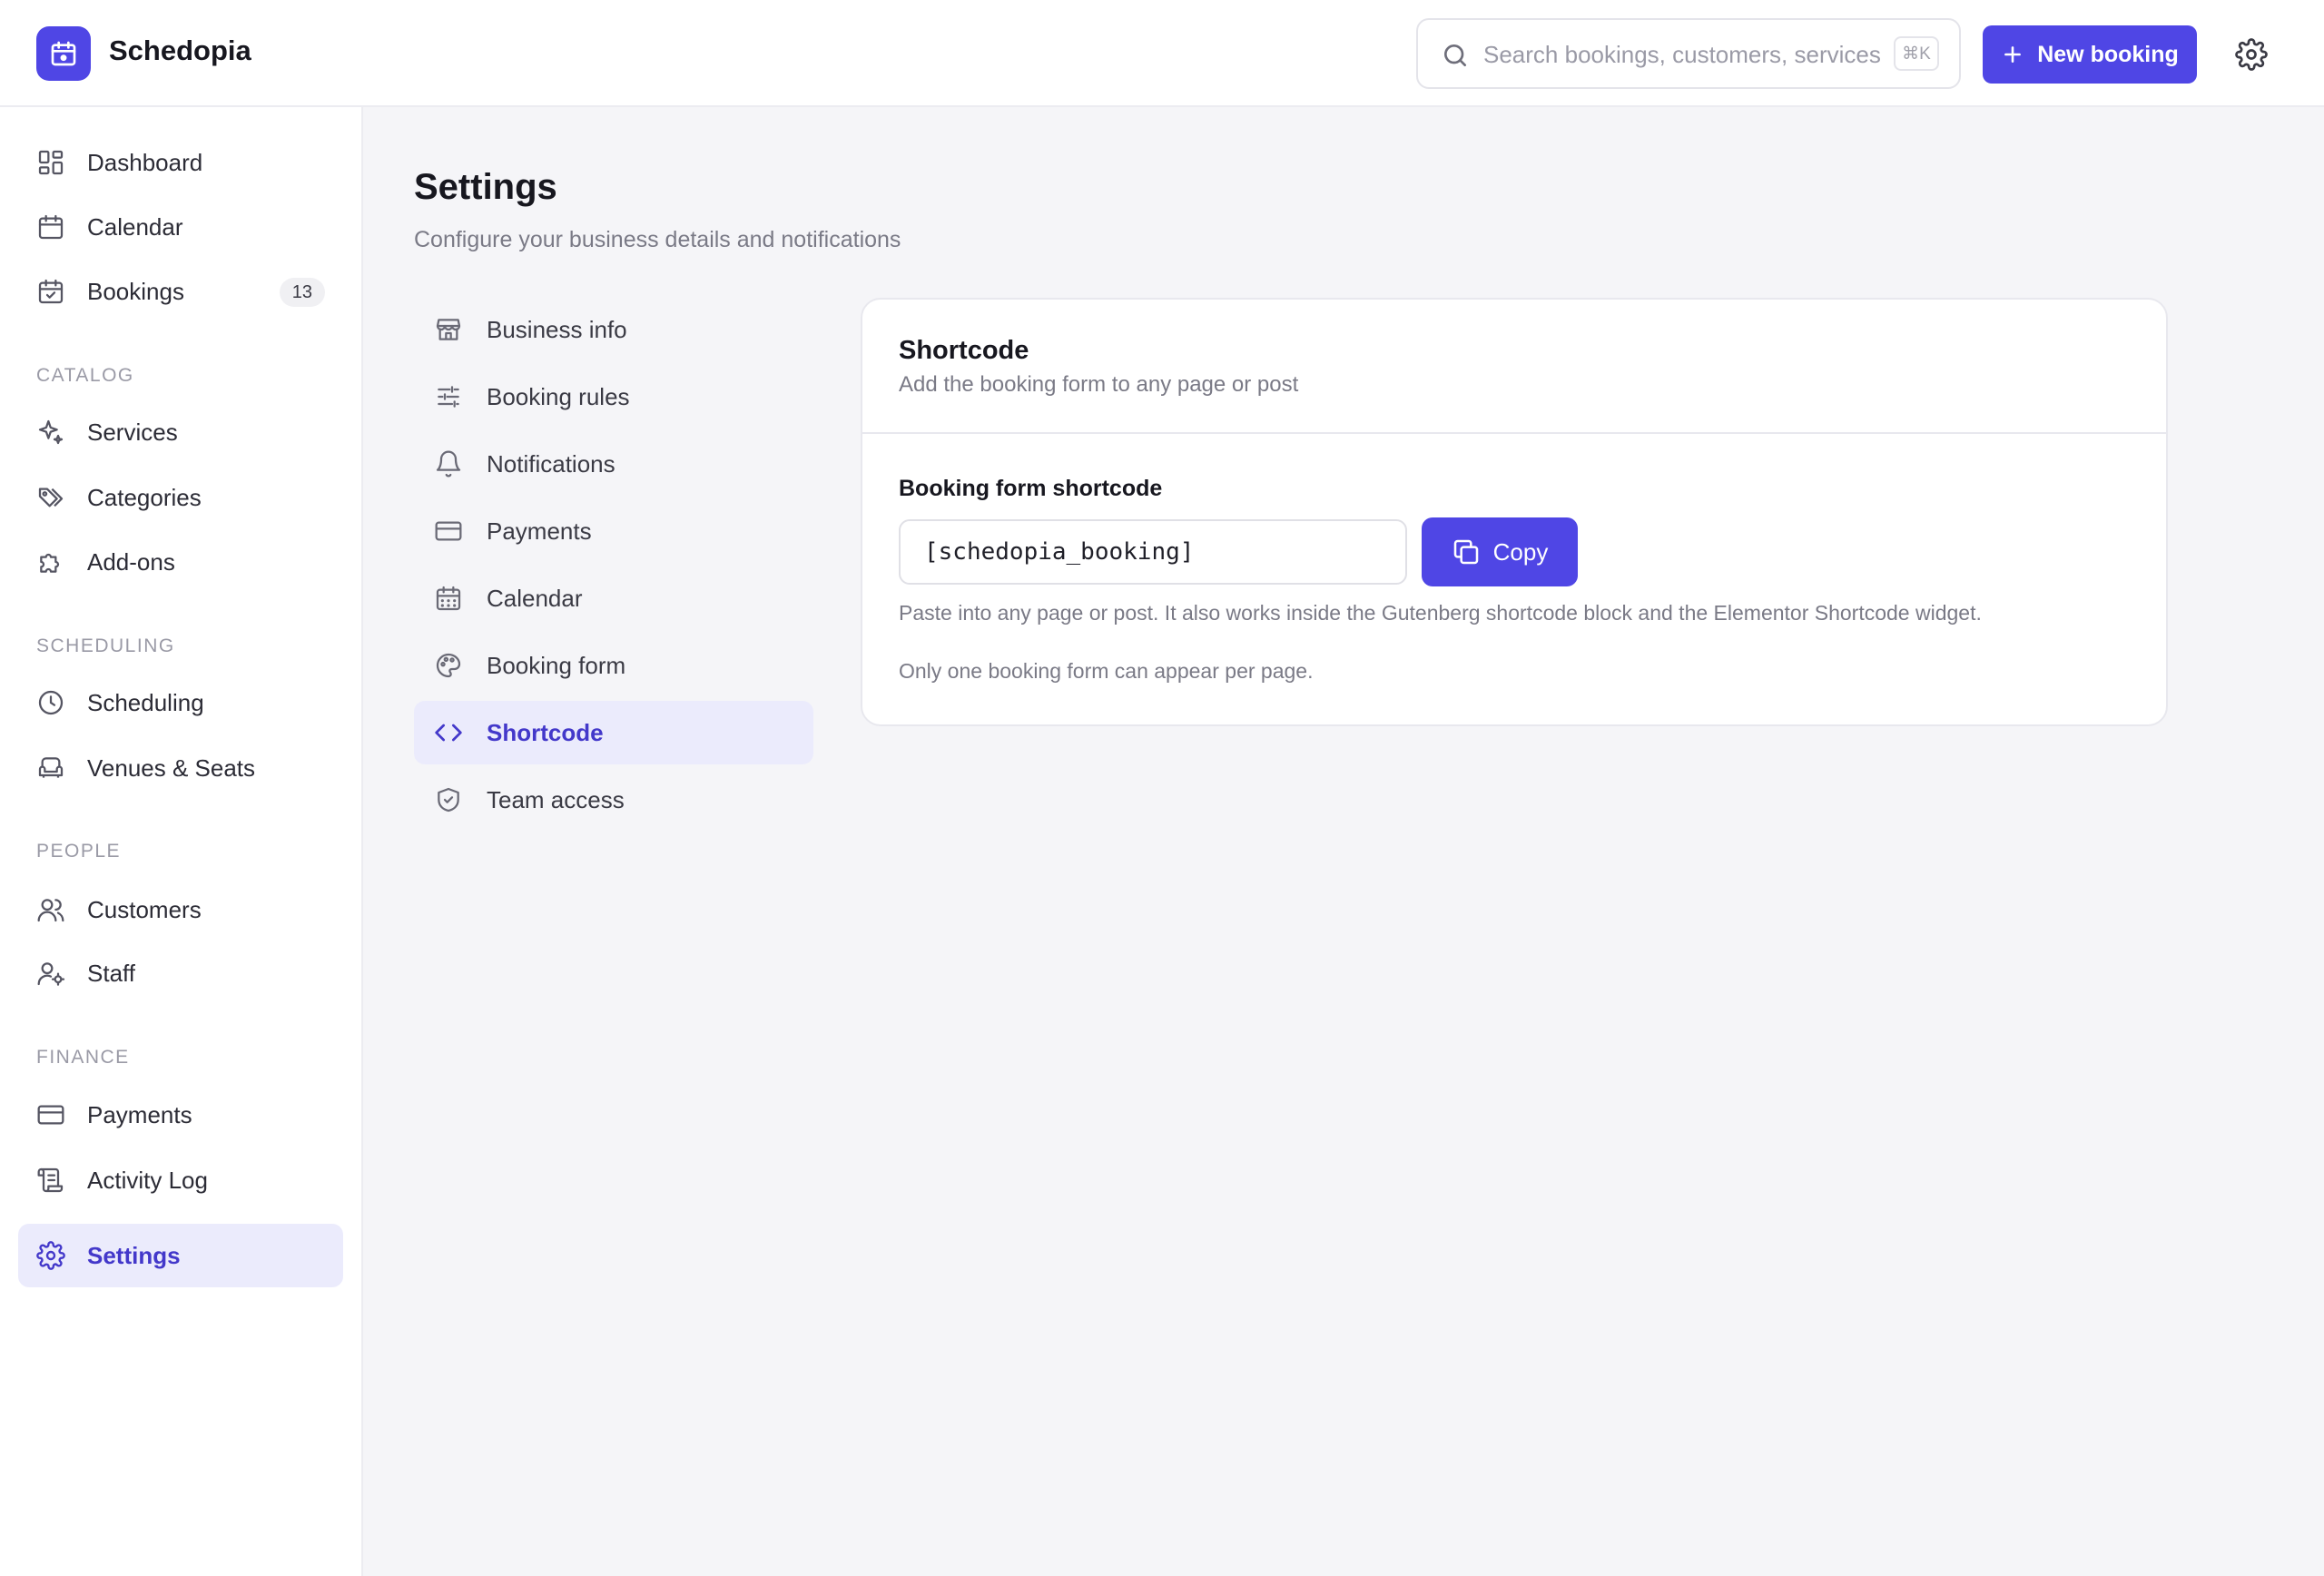  Describe the element at coordinates (145, 162) in the screenshot. I see `sidebar-item-label: Dashboard` at that location.